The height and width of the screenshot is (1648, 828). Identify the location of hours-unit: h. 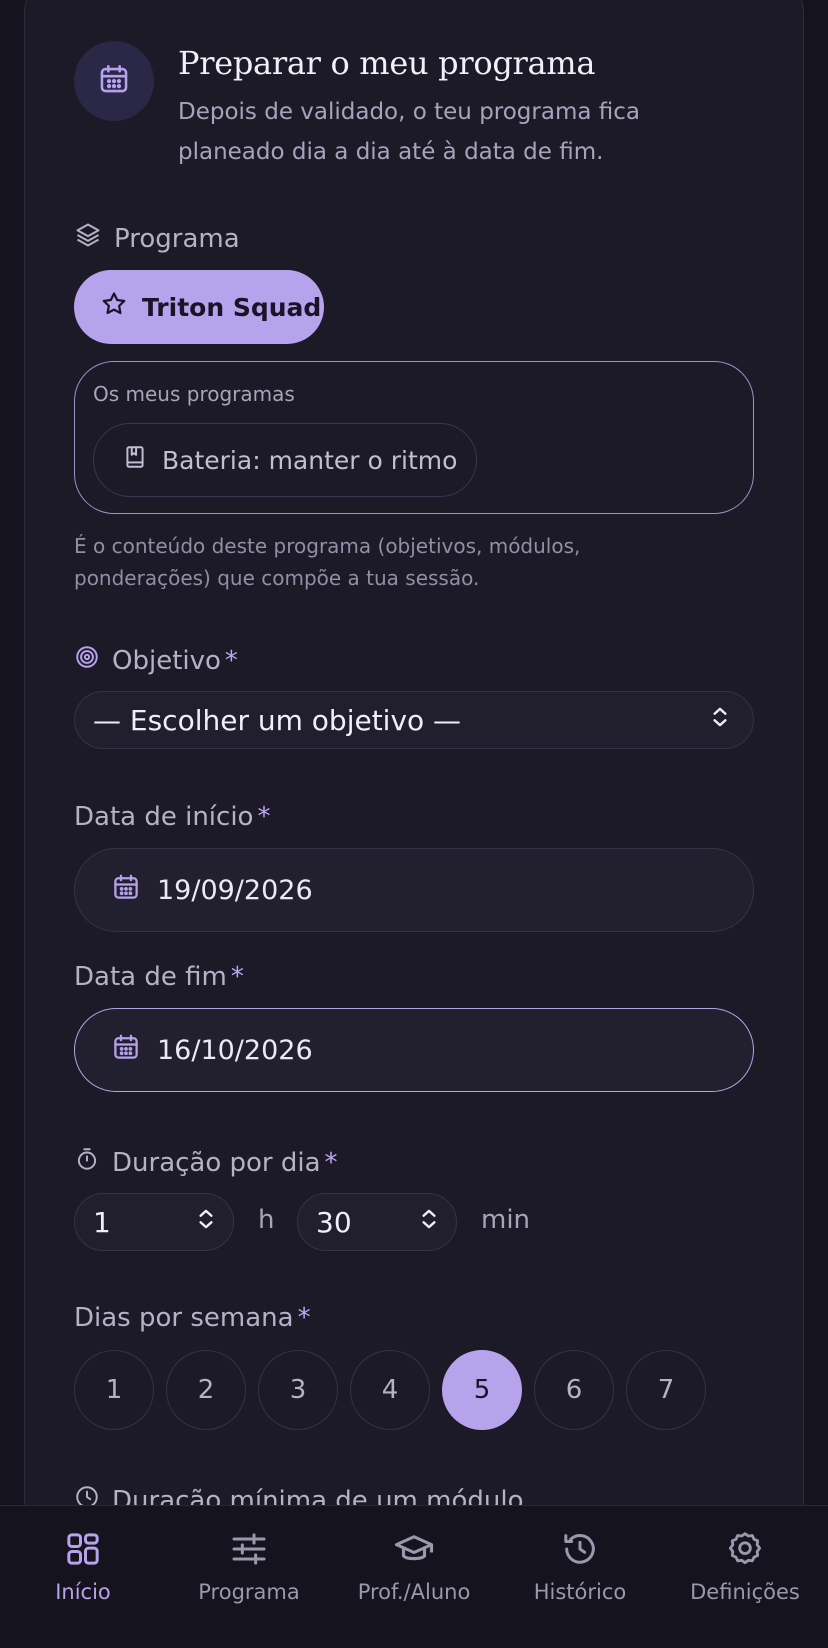
(266, 1220).